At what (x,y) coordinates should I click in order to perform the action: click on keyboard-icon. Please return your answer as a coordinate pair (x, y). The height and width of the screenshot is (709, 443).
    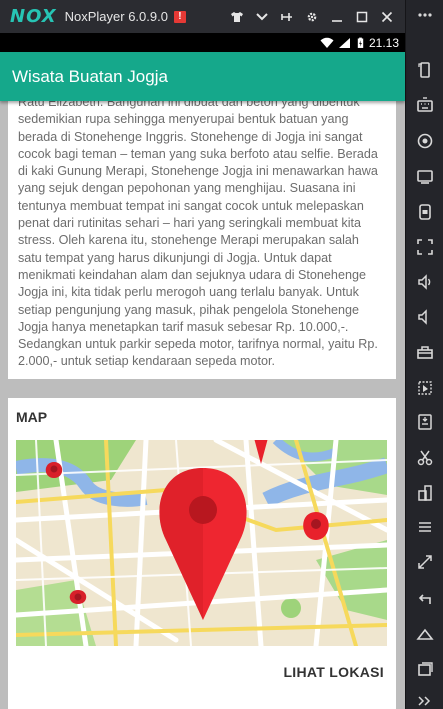
    Looking at the image, I should click on (424, 105).